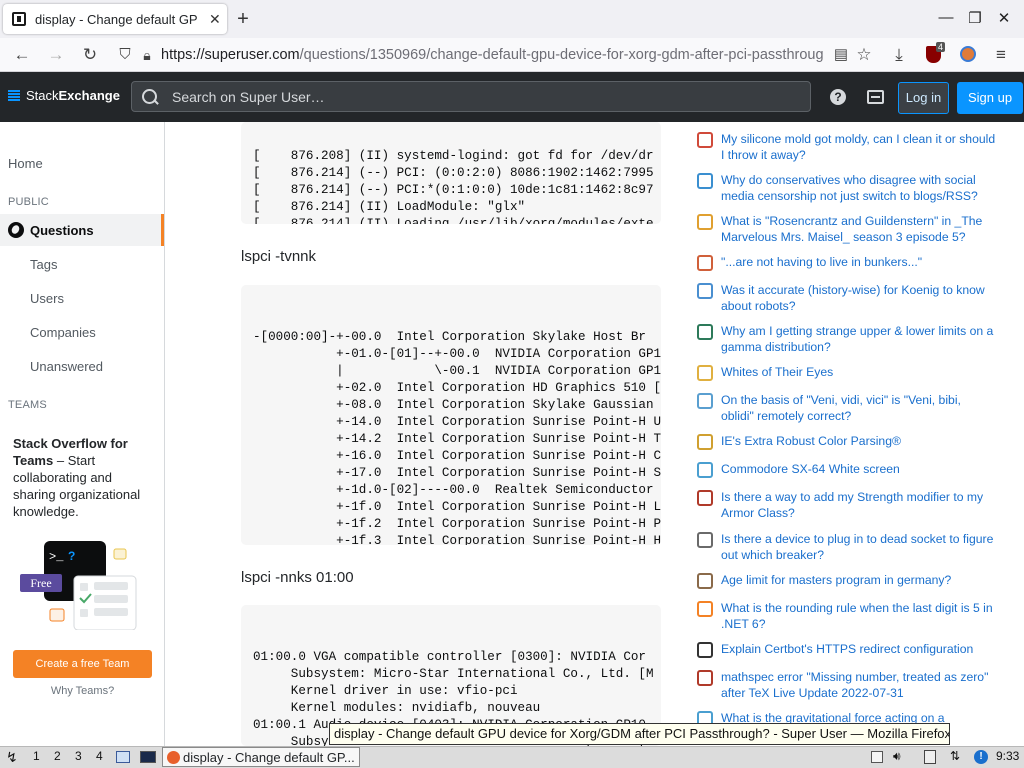 Image resolution: width=1024 pixels, height=768 pixels. What do you see at coordinates (705, 609) in the screenshot?
I see `stackoverflow-icon` at bounding box center [705, 609].